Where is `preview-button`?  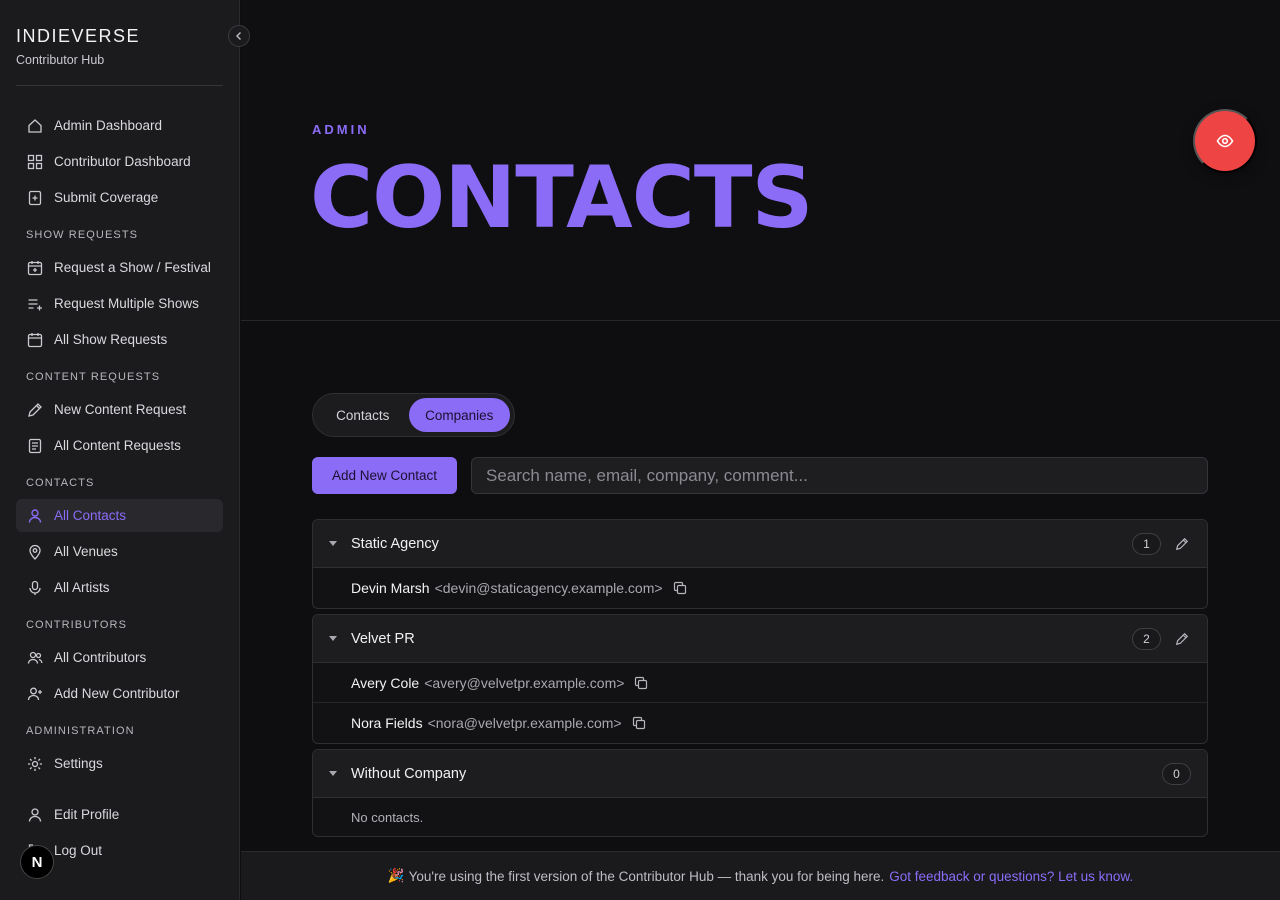
preview-button is located at coordinates (1225, 141).